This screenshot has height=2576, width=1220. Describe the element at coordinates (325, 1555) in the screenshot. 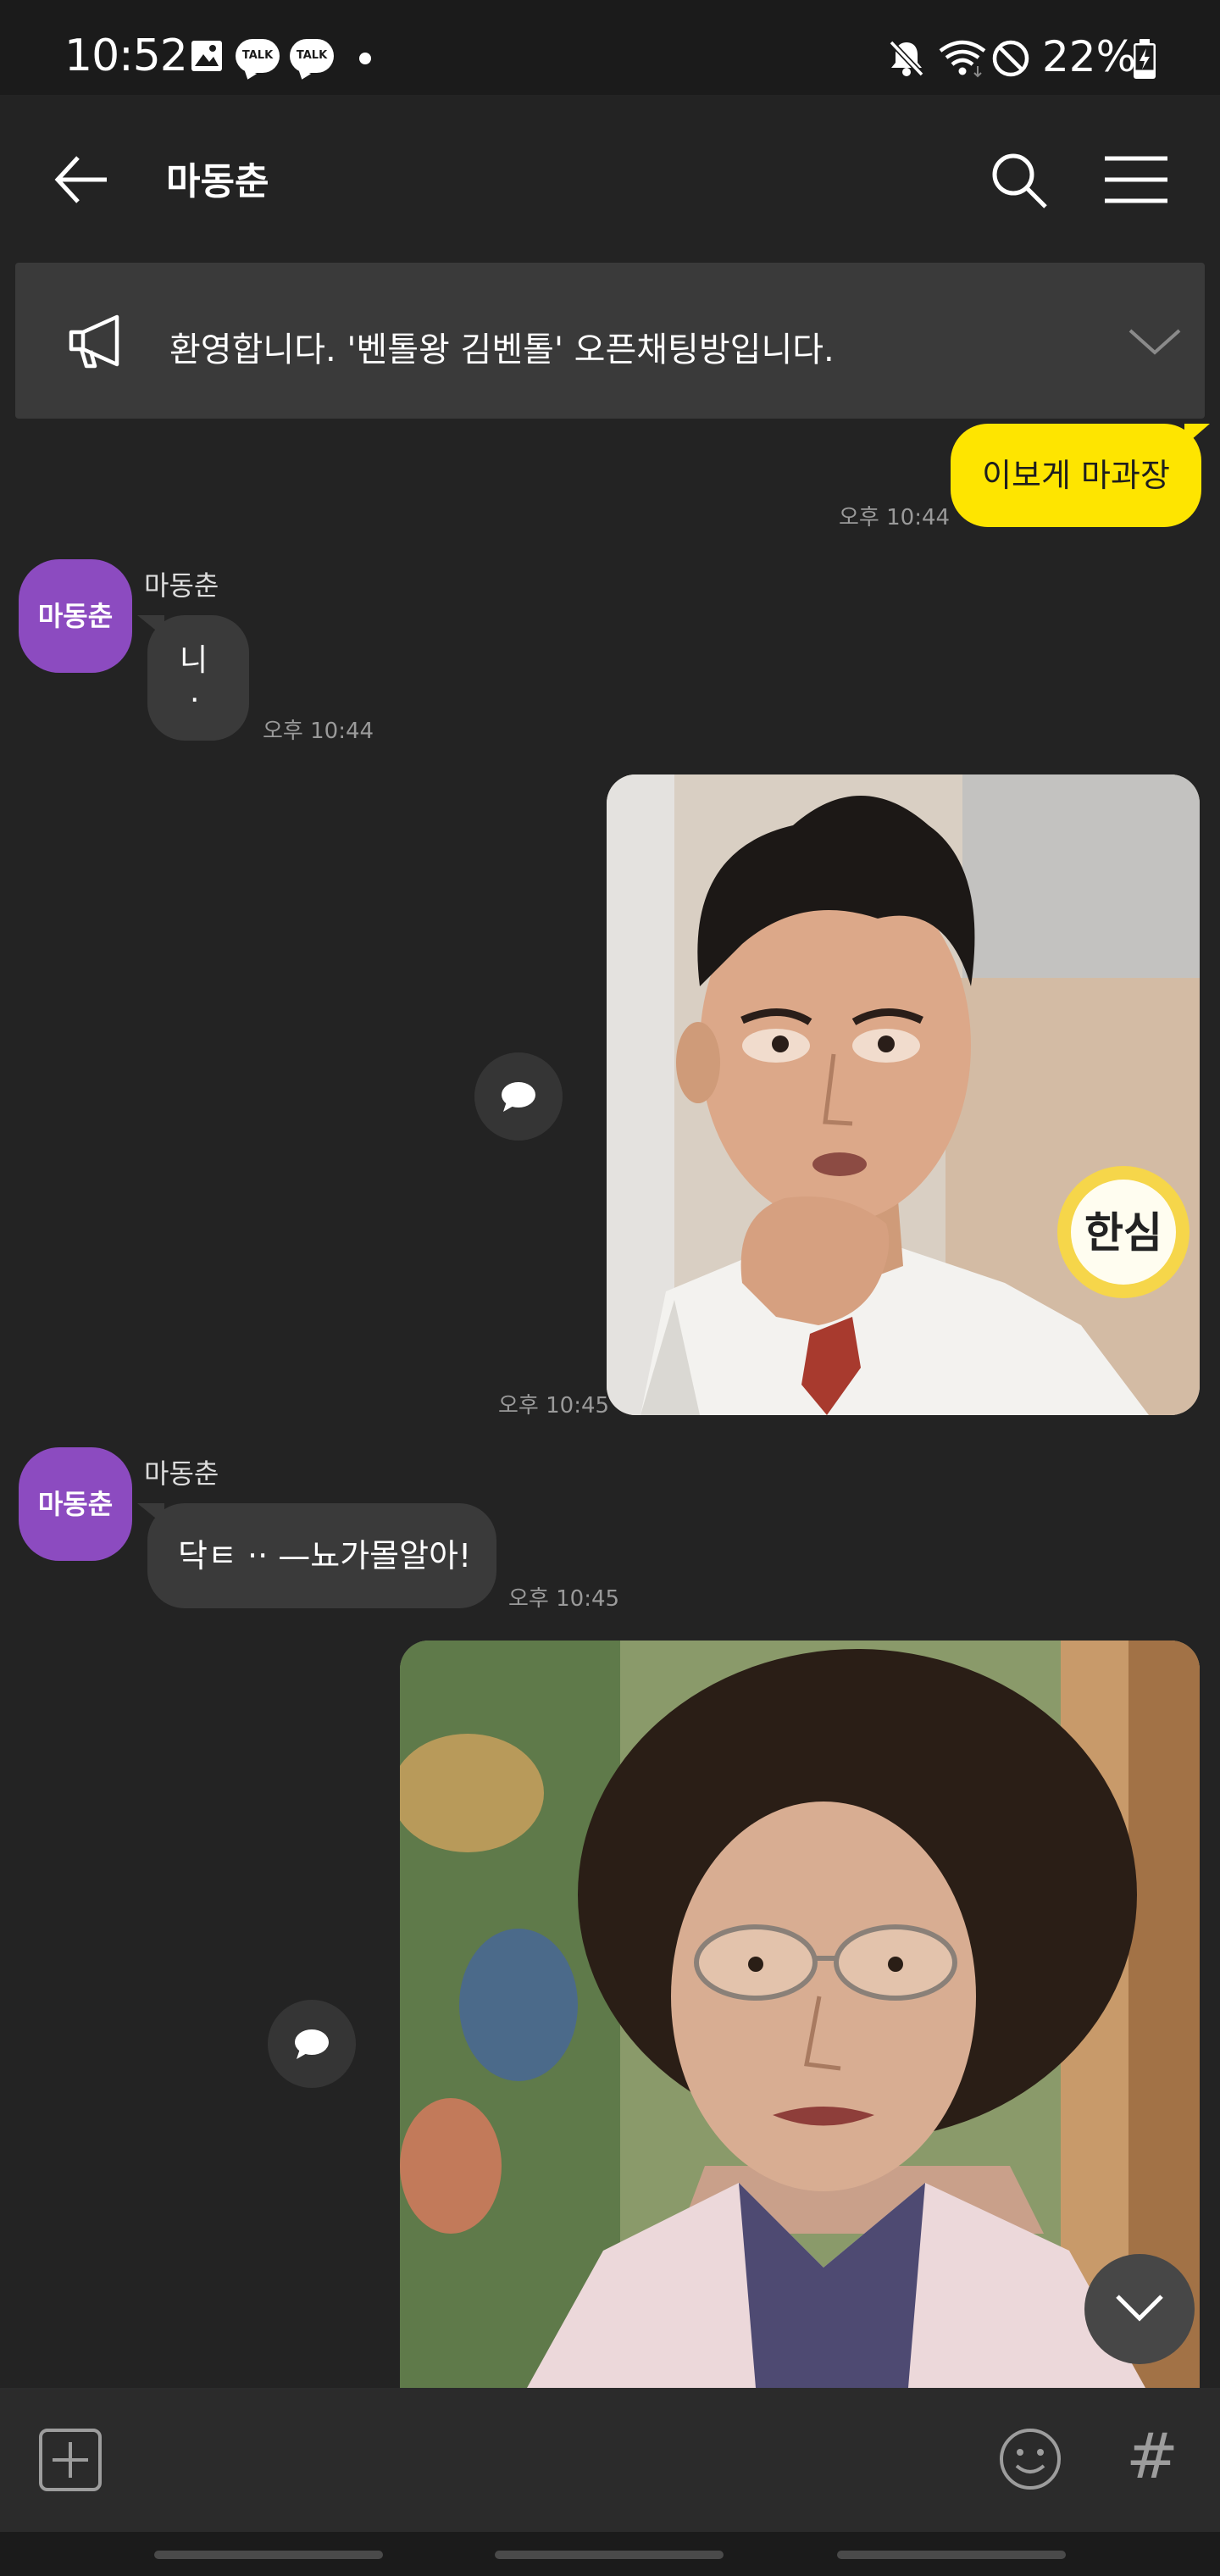

I see `message-text: 닥ㅌ ·· —뇨가몰알아!` at that location.